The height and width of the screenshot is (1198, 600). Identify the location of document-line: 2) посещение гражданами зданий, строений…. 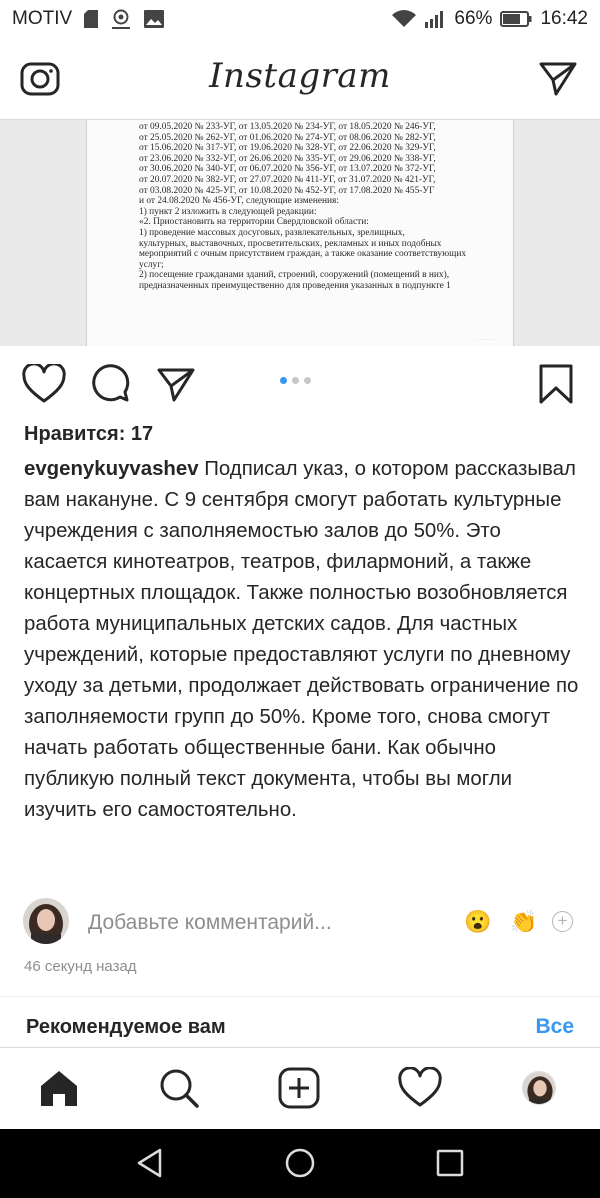
(294, 275).